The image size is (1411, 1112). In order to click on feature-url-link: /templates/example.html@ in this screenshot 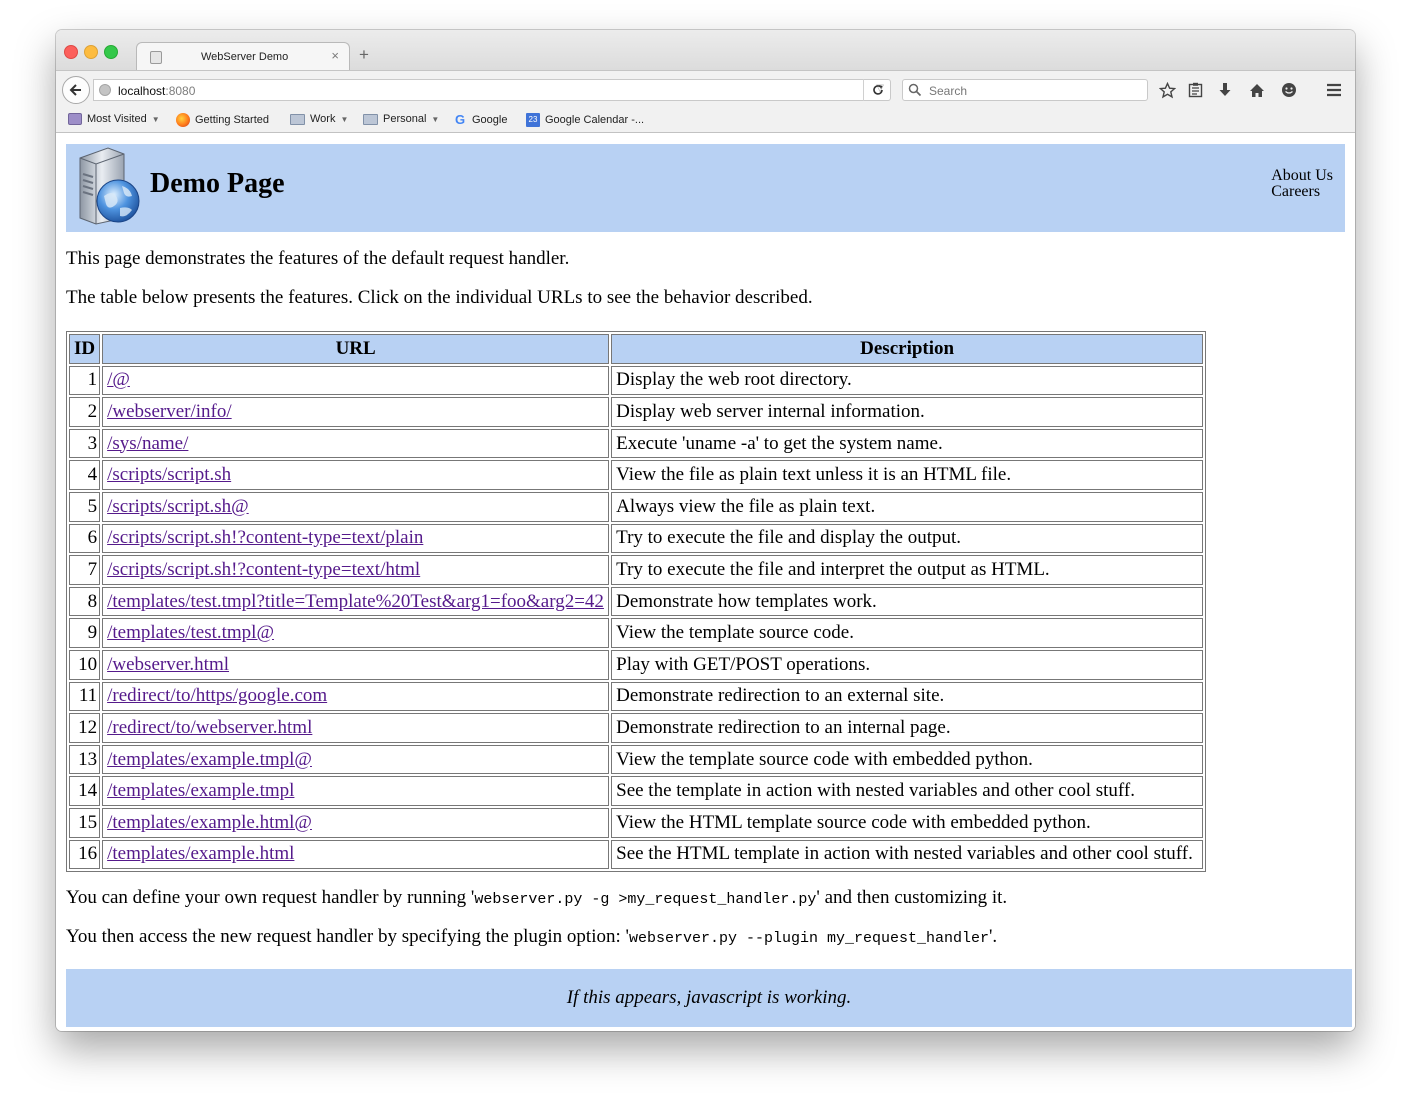, I will do `click(209, 822)`.